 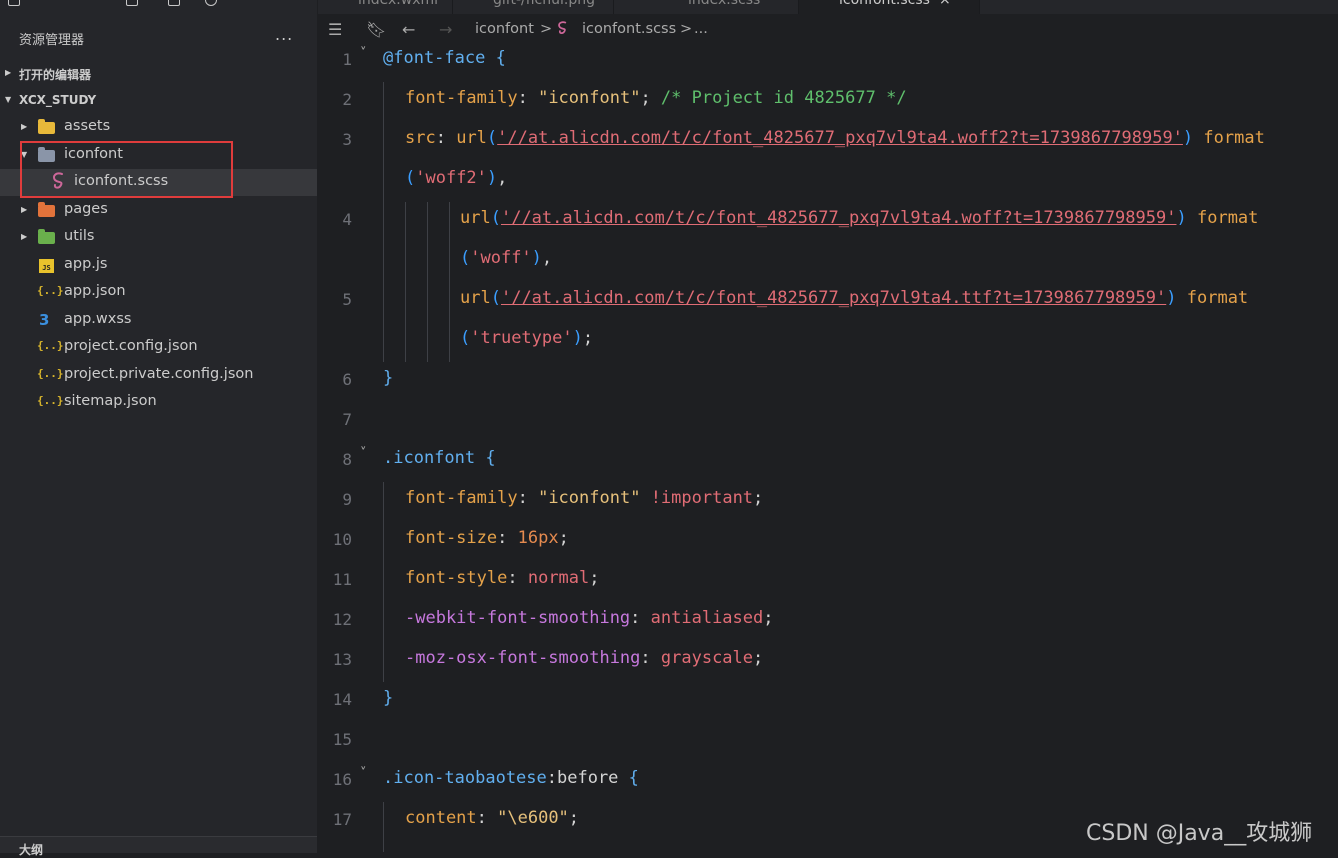 What do you see at coordinates (501, 258) in the screenshot?
I see `string: 'woff'` at bounding box center [501, 258].